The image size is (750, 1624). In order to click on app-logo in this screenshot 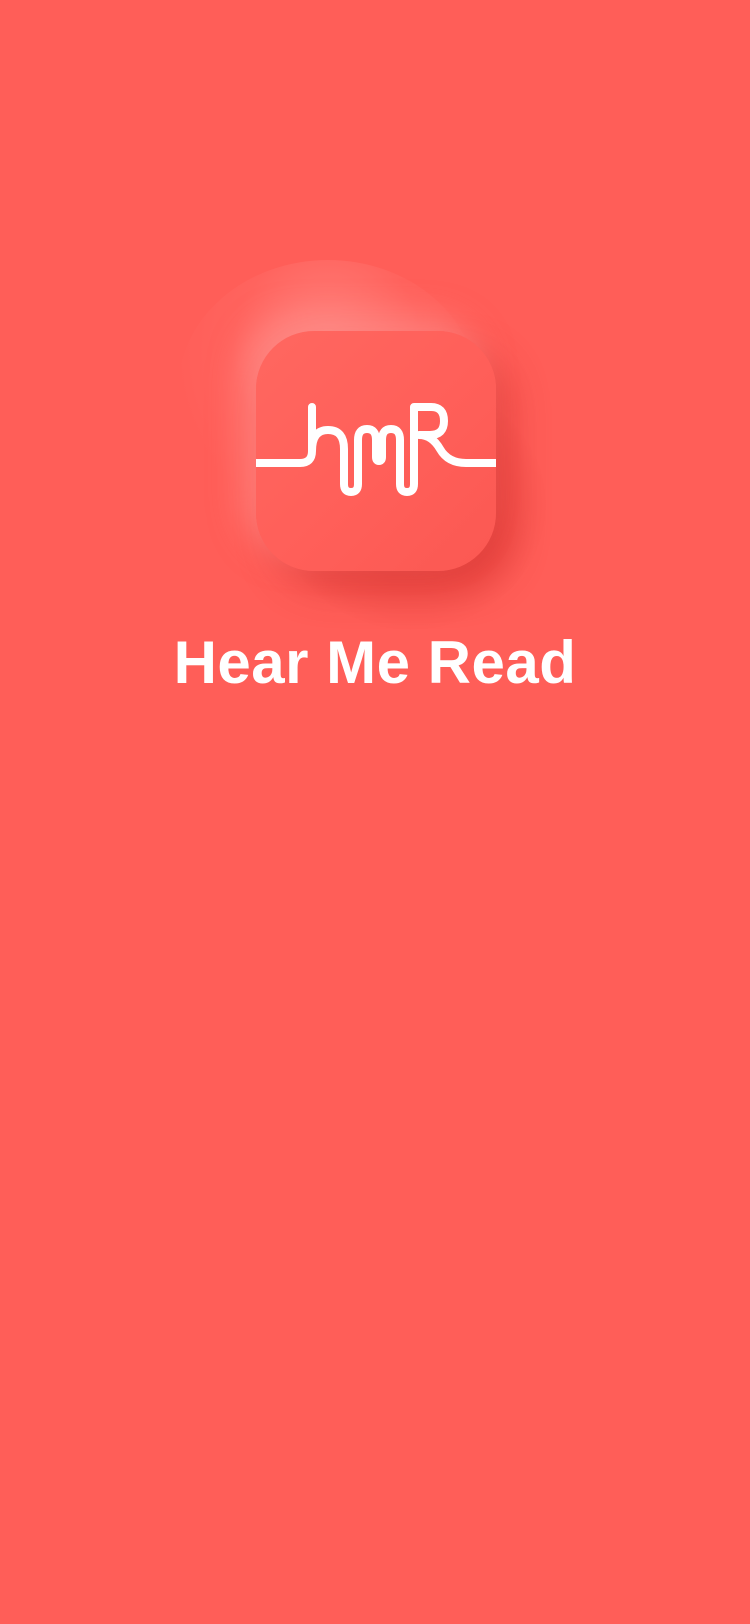, I will do `click(376, 451)`.